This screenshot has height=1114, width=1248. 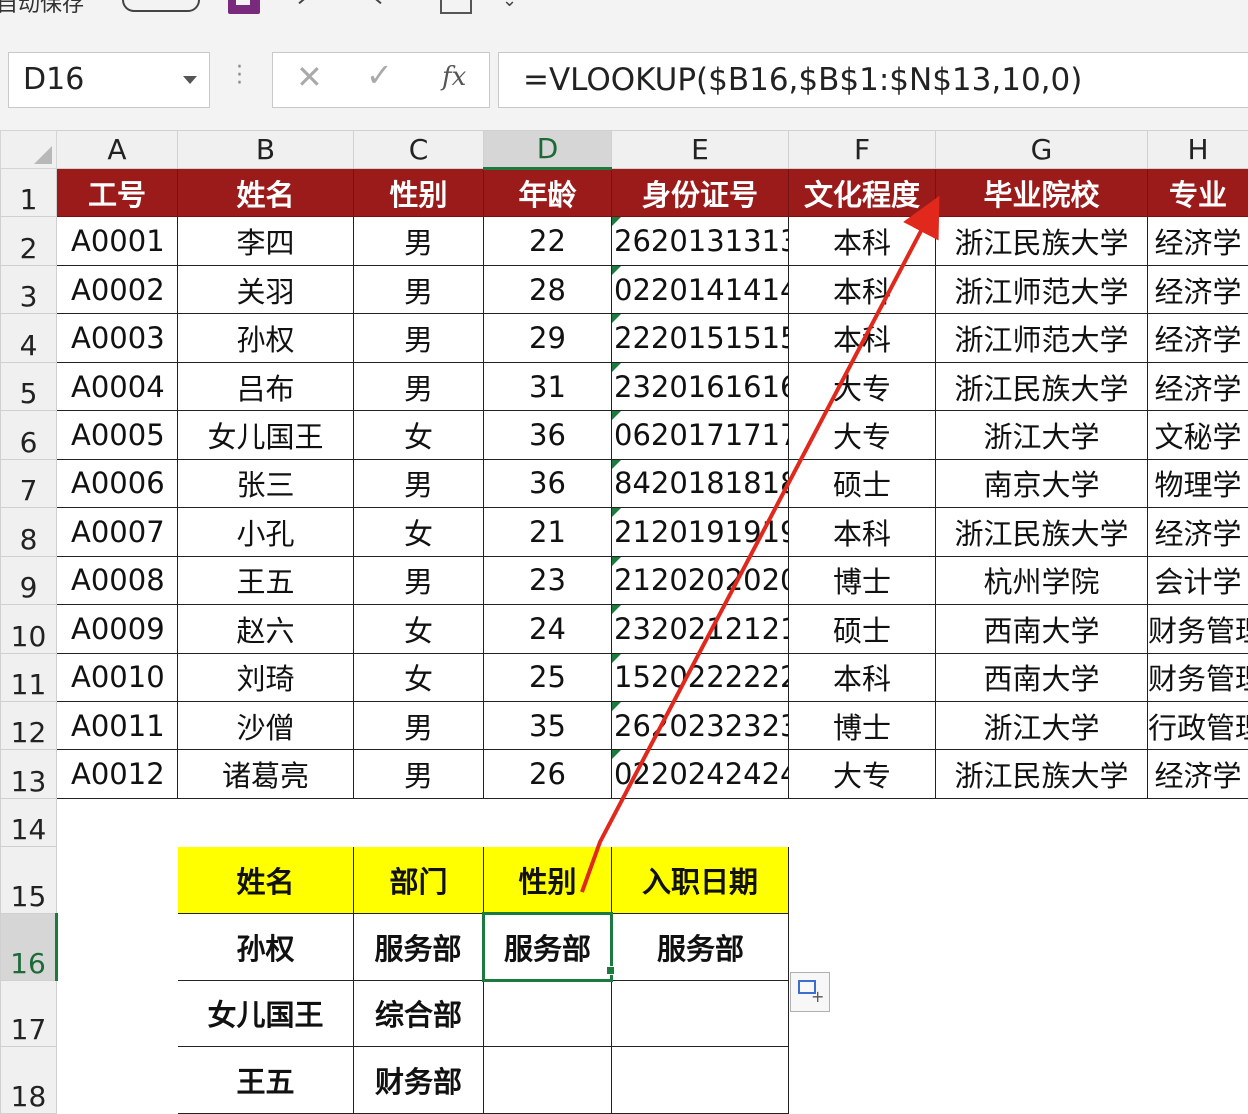 I want to click on table-cell: 博士, so click(x=862, y=725).